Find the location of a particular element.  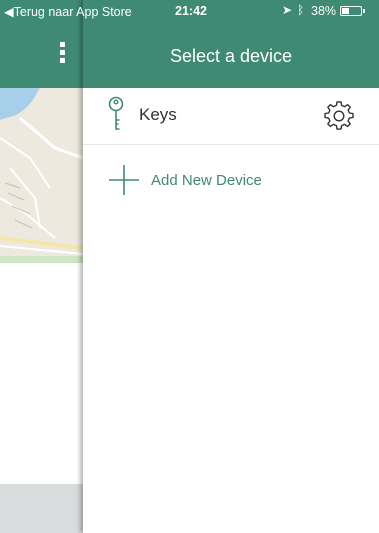

location-arrow-icon: ➤ is located at coordinates (287, 10).